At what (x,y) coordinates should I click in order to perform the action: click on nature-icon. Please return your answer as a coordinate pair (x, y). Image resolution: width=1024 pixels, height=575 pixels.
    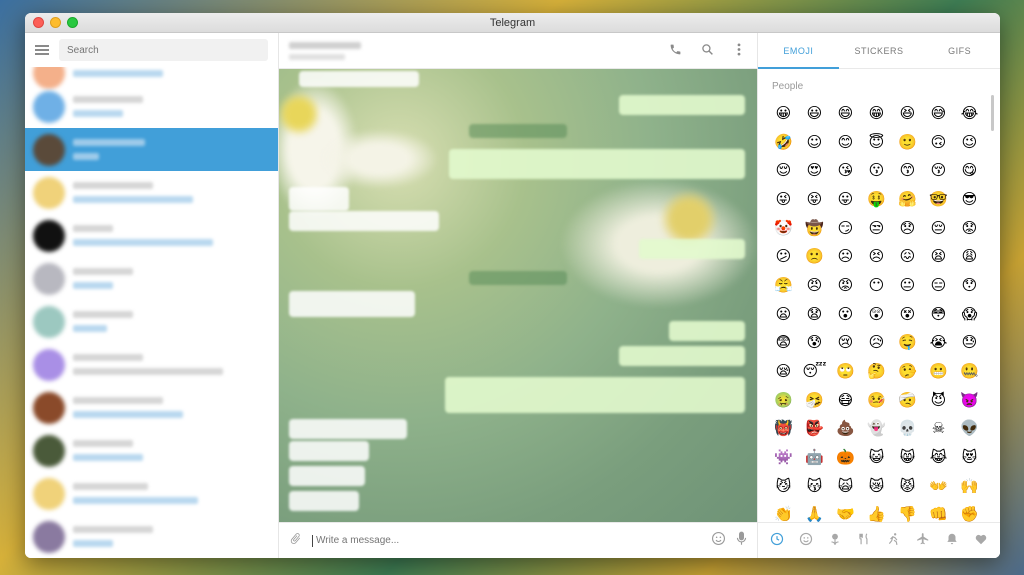
    Looking at the image, I should click on (835, 540).